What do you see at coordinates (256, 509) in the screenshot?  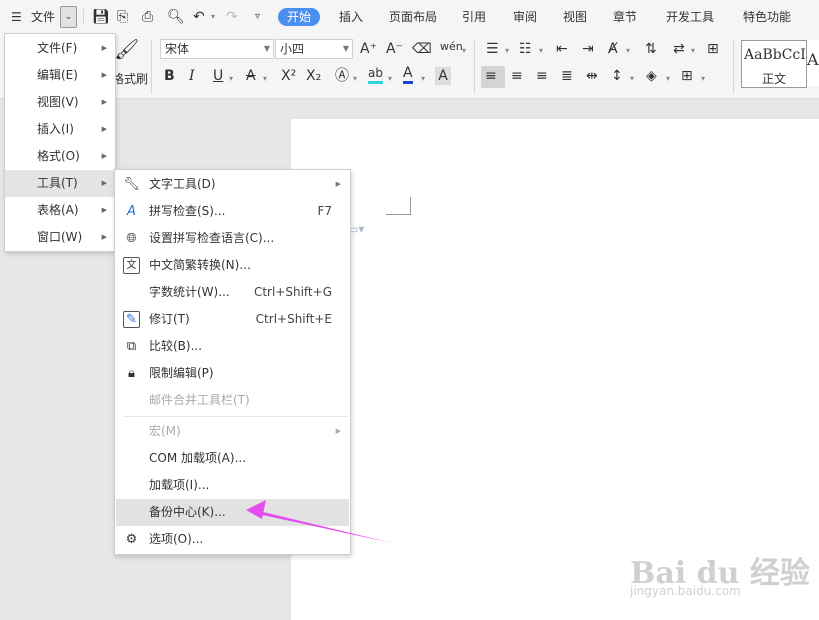 I see `arrow-head` at bounding box center [256, 509].